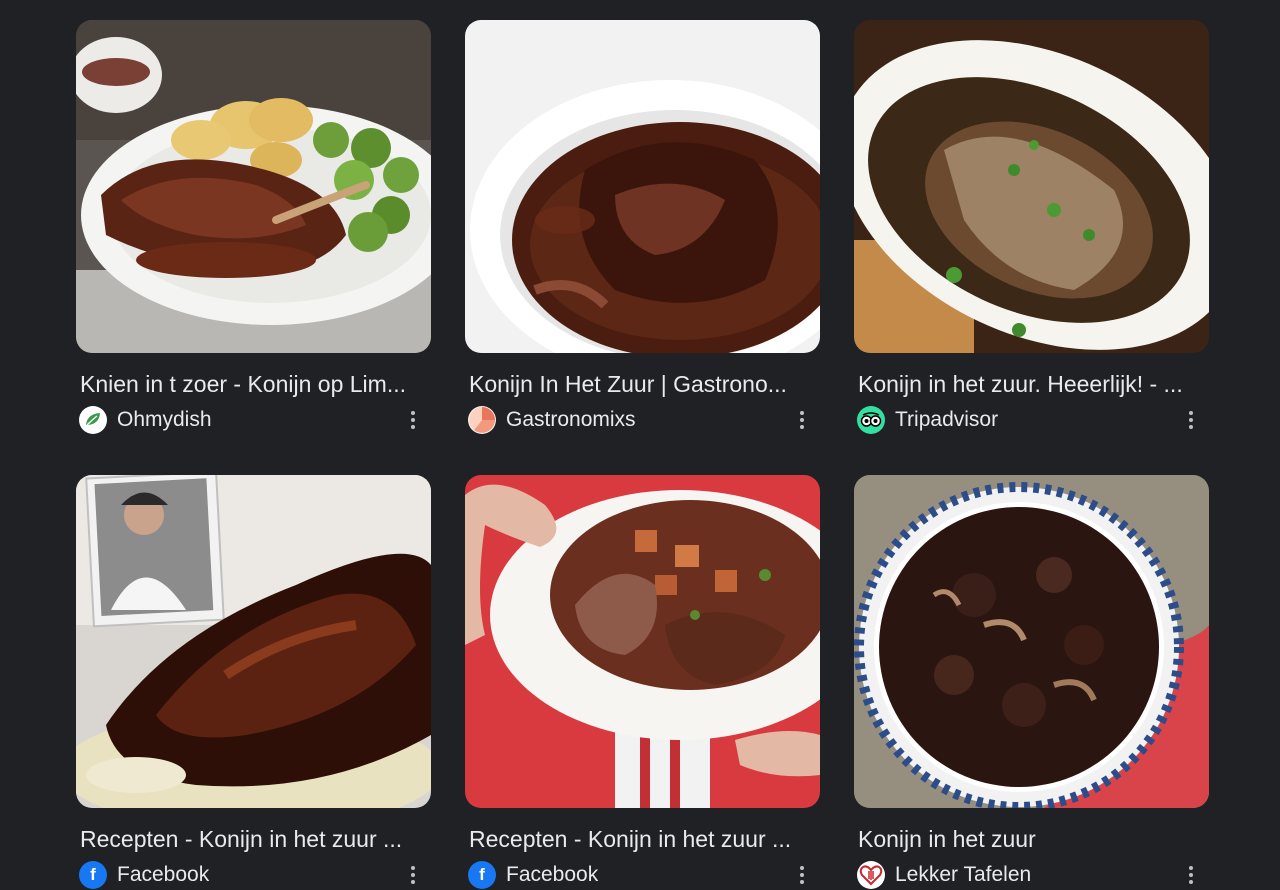 The width and height of the screenshot is (1280, 890). Describe the element at coordinates (963, 874) in the screenshot. I see `source-name: Lekker Tafelen` at that location.